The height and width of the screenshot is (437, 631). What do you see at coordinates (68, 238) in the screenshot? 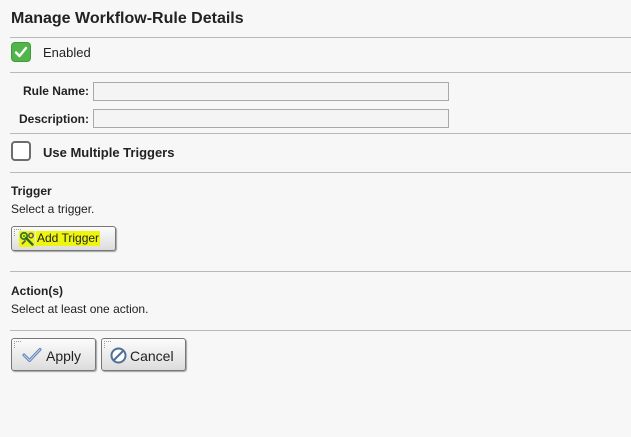
I see `add-trigger-label: Add Trigger` at bounding box center [68, 238].